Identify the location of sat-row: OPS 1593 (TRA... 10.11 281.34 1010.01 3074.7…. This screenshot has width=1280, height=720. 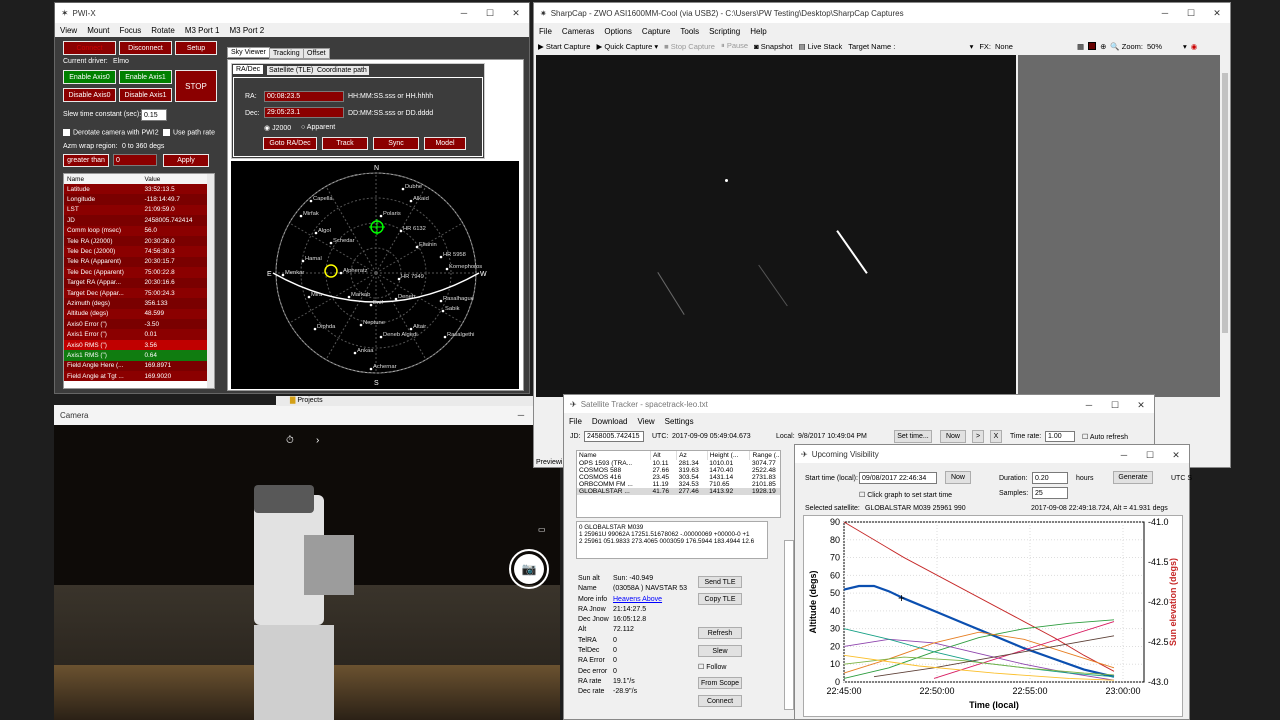
(678, 463).